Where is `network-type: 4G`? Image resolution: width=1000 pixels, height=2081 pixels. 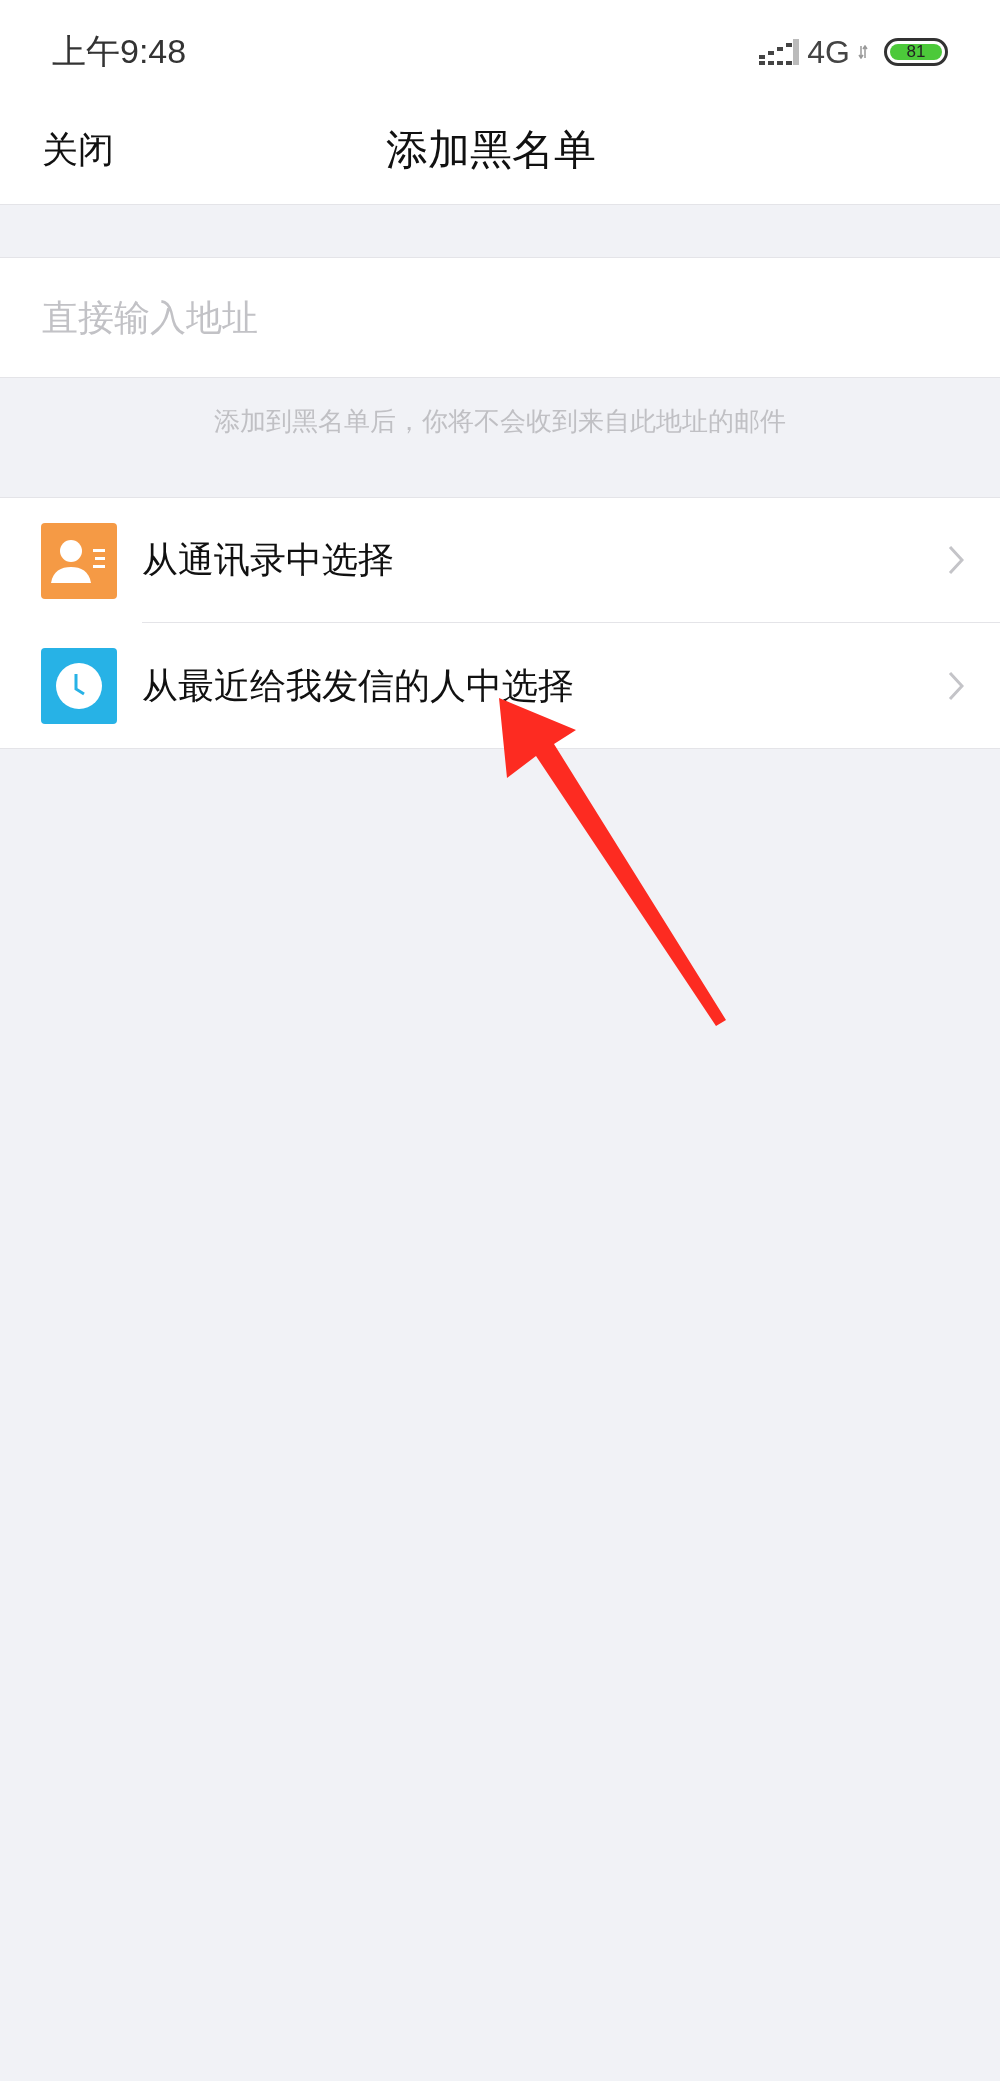 network-type: 4G is located at coordinates (828, 52).